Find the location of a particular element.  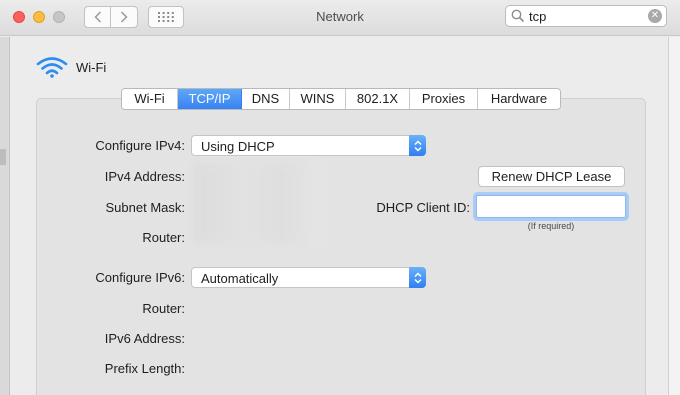

service-name: Wi-Fi is located at coordinates (91, 67).